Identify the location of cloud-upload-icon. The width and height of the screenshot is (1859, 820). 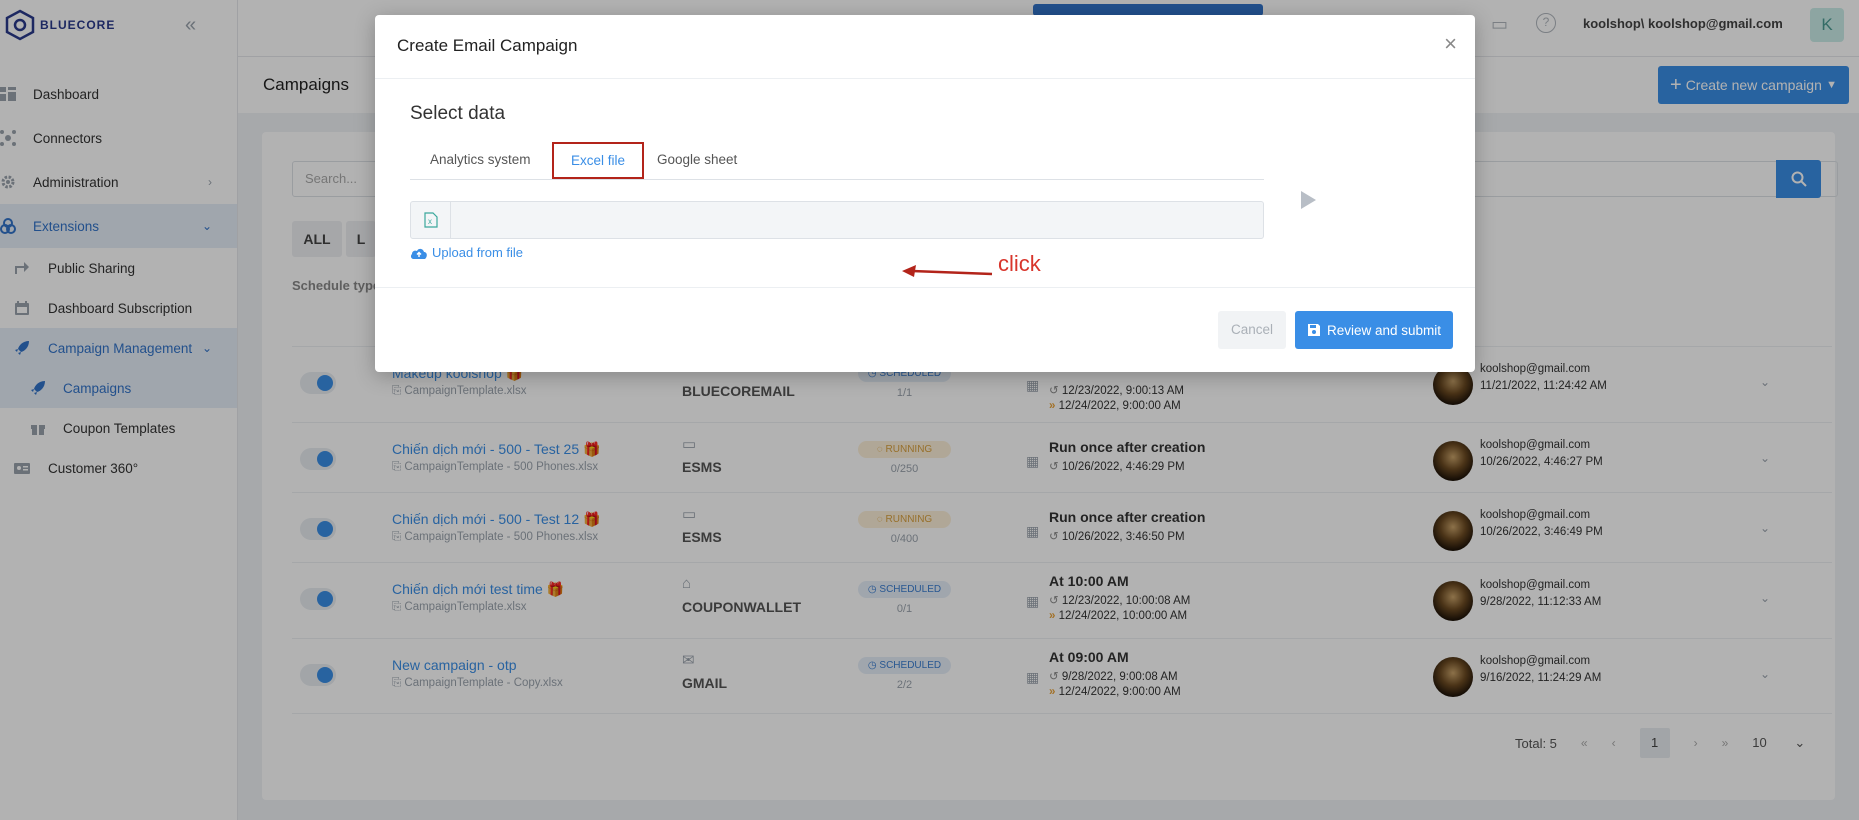
(418, 253).